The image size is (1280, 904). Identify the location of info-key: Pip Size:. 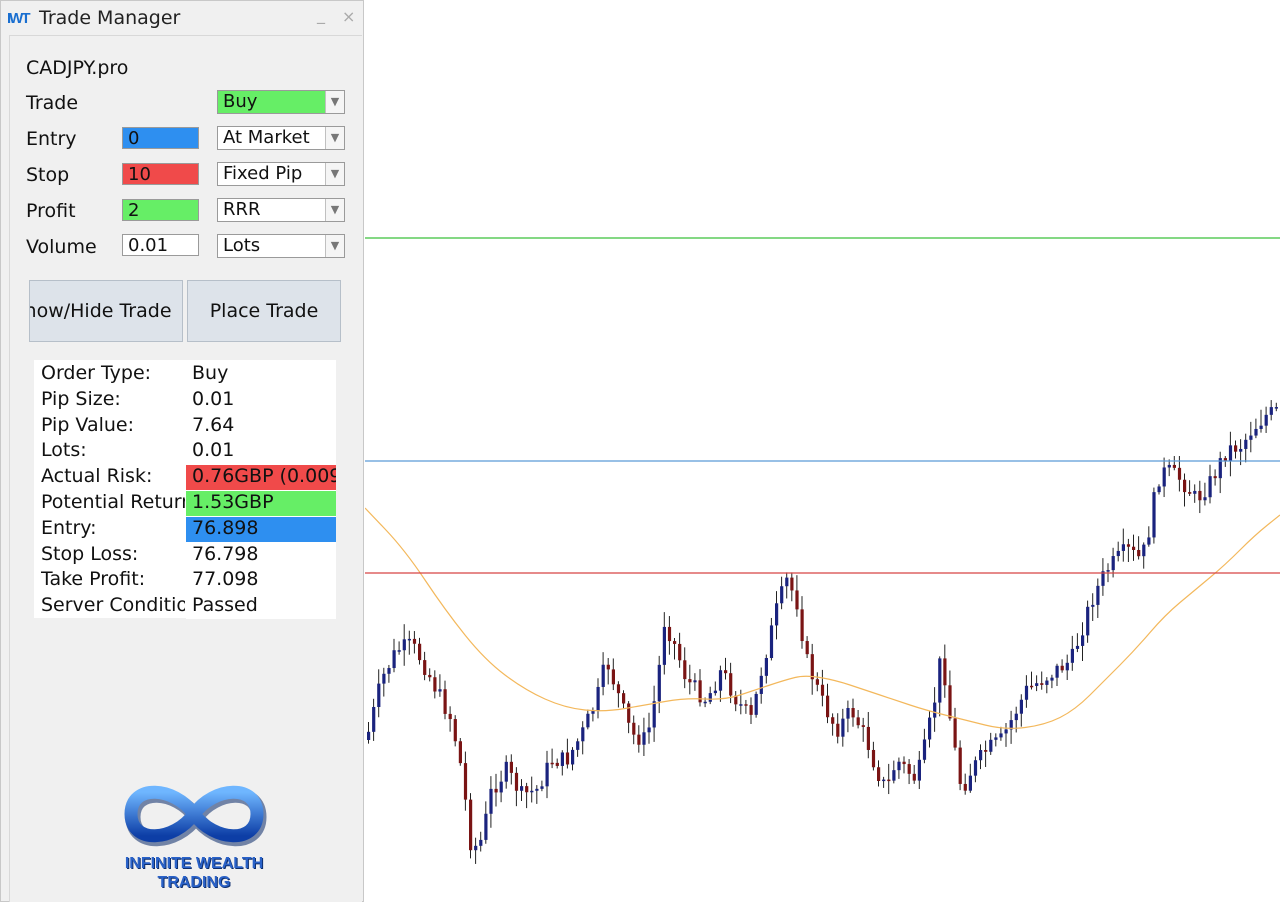
(81, 398).